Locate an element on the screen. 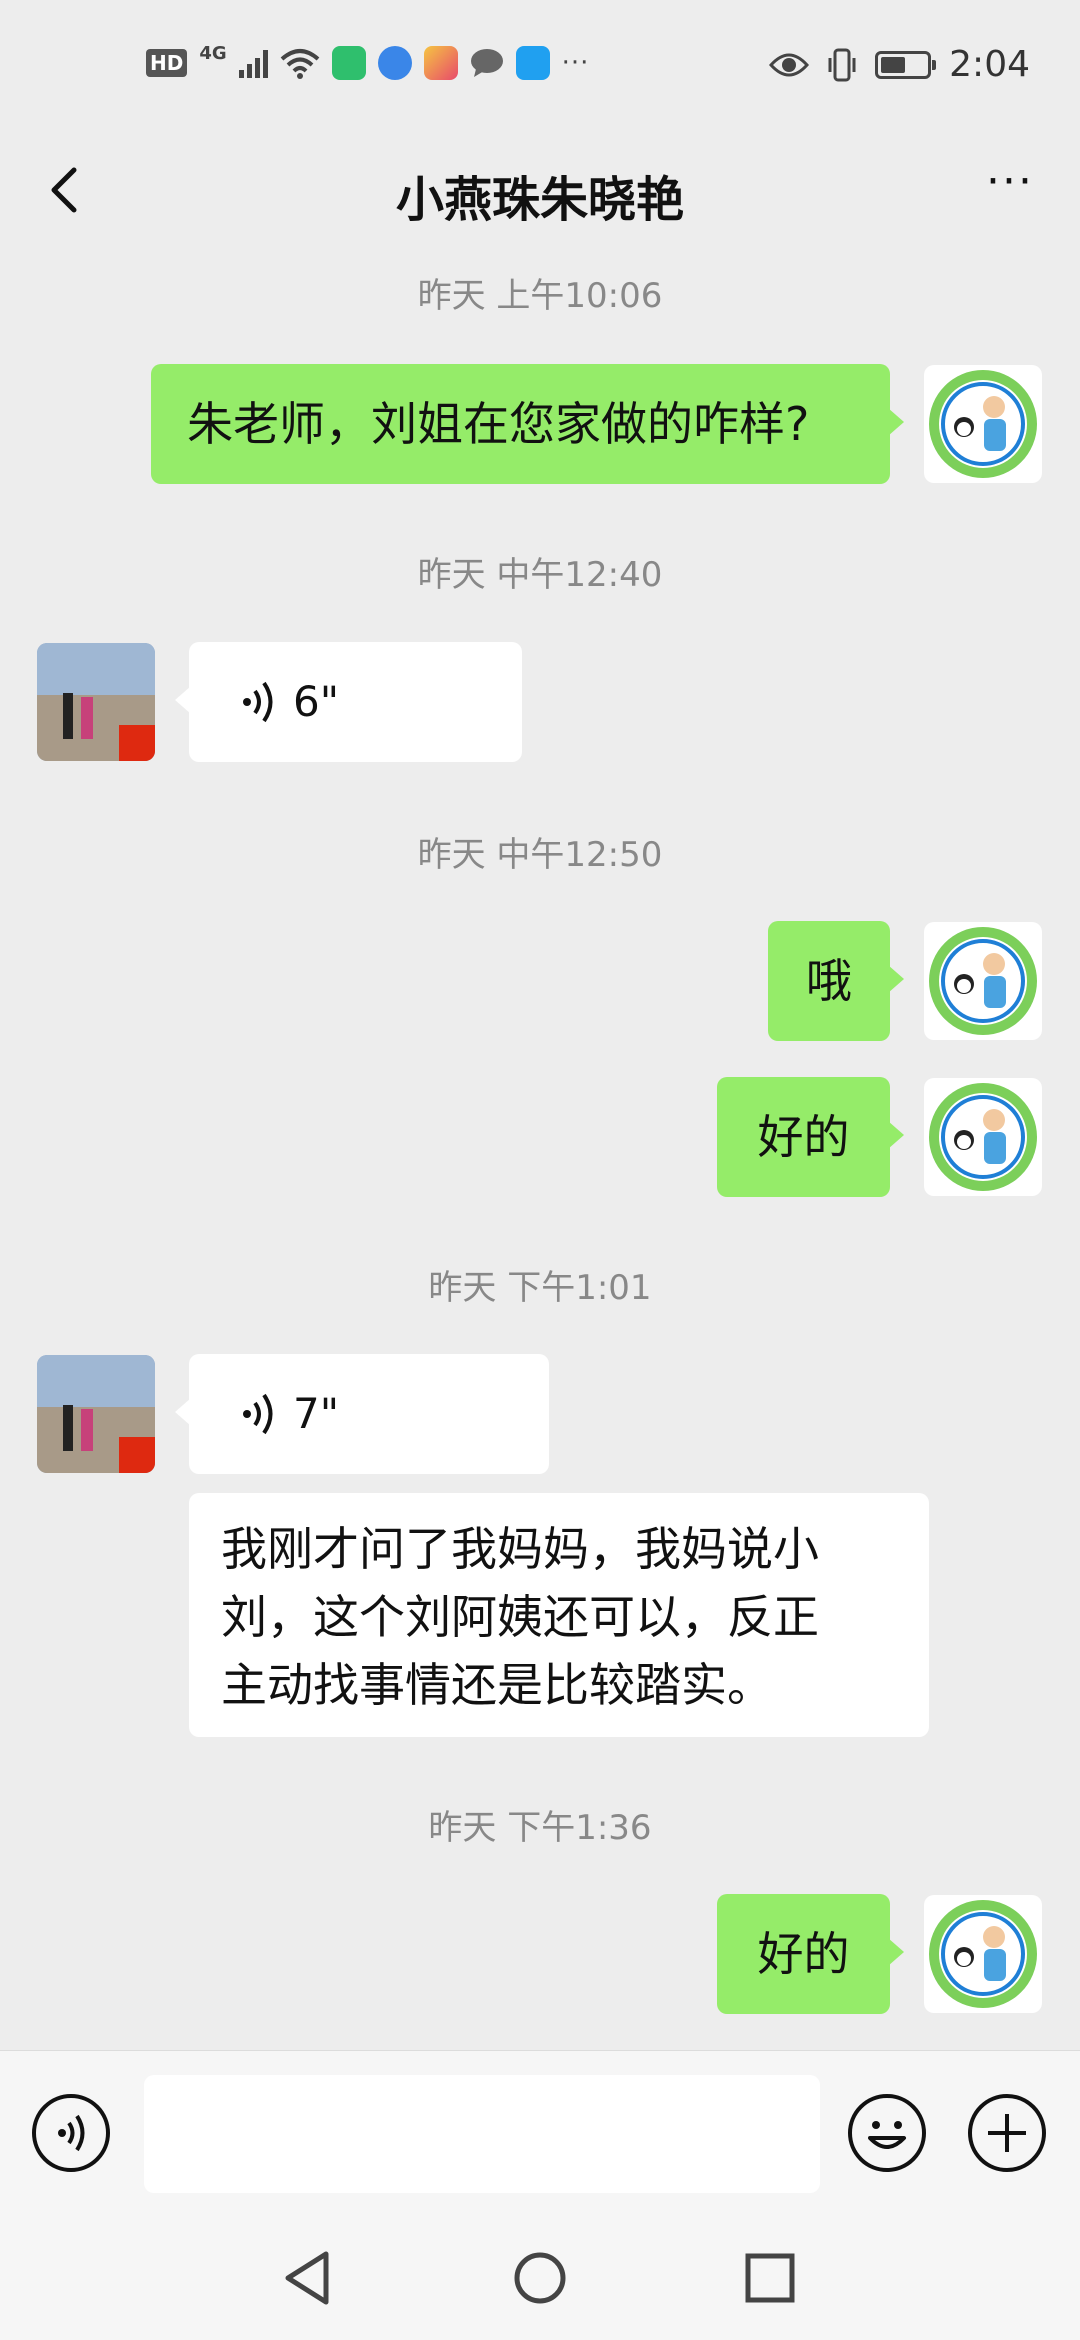 The height and width of the screenshot is (2340, 1080). input-bar is located at coordinates (540, 2130).